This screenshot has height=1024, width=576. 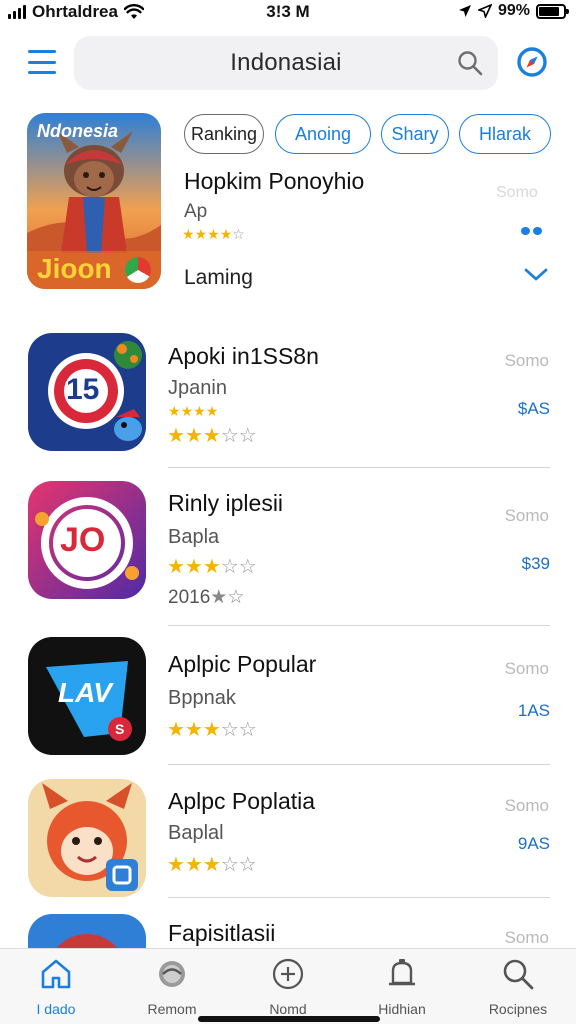 I want to click on app-year: 2016★☆, so click(x=206, y=597).